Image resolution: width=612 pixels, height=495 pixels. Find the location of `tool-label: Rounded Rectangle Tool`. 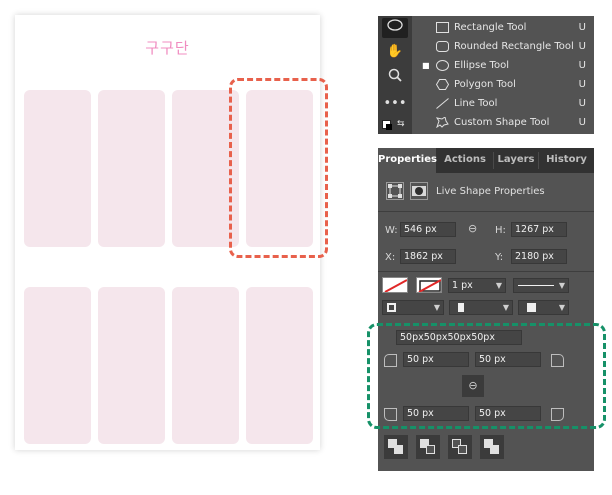

tool-label: Rounded Rectangle Tool is located at coordinates (514, 46).